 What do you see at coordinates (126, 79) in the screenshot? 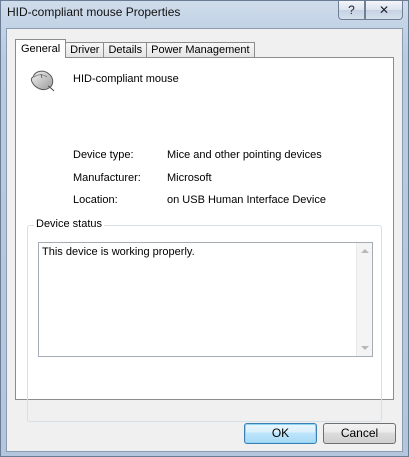
I see `device-name: HID-compliant mouse` at bounding box center [126, 79].